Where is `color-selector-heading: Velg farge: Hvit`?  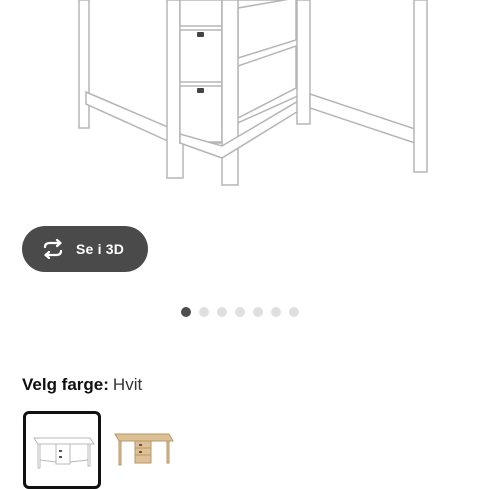 color-selector-heading: Velg farge: Hvit is located at coordinates (82, 385).